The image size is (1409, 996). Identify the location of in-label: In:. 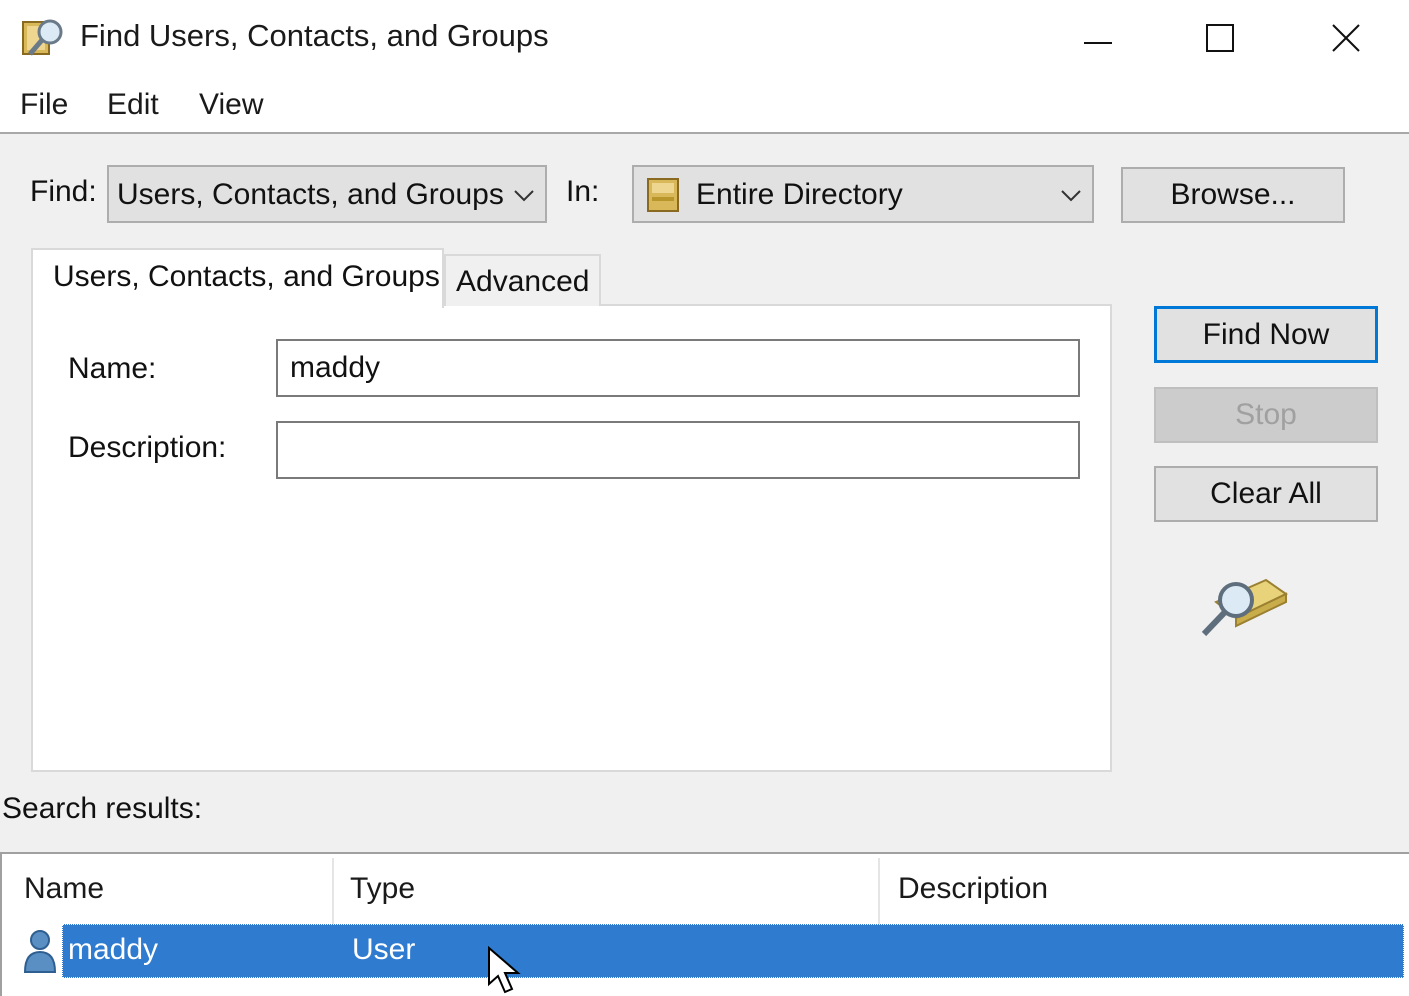
(583, 191).